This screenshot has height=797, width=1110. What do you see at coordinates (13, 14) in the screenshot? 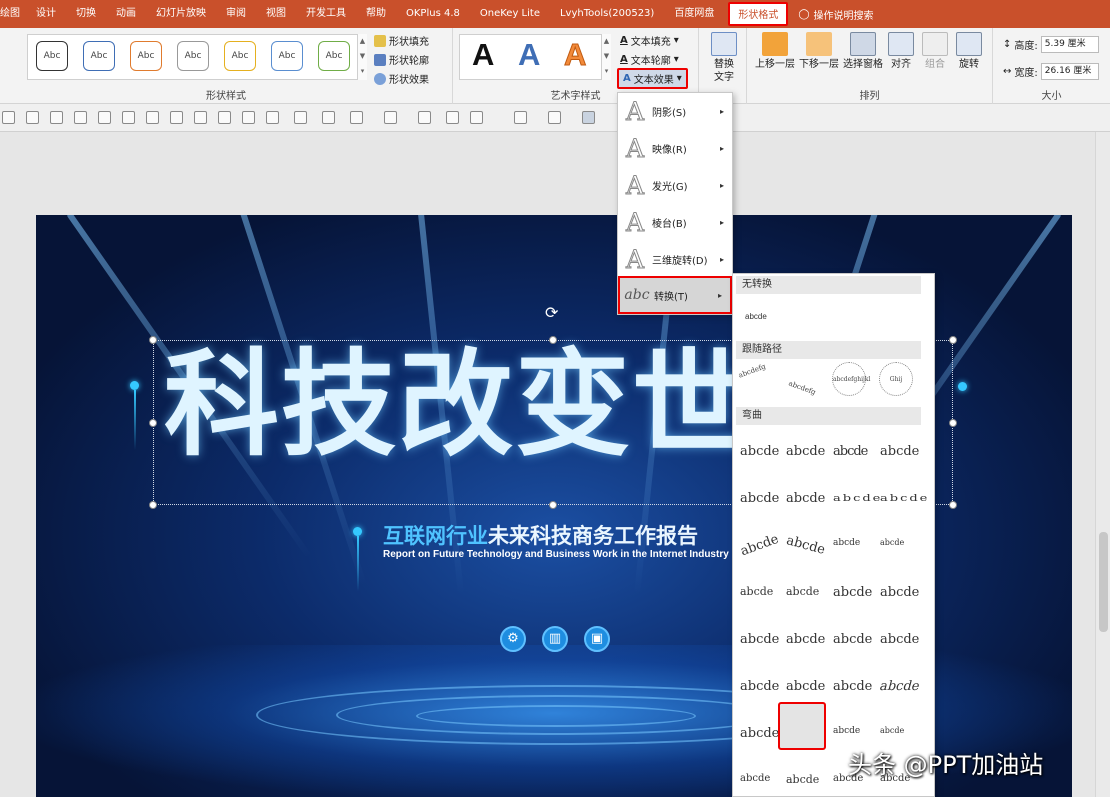
I see `tab-draw: 绘图` at bounding box center [13, 14].